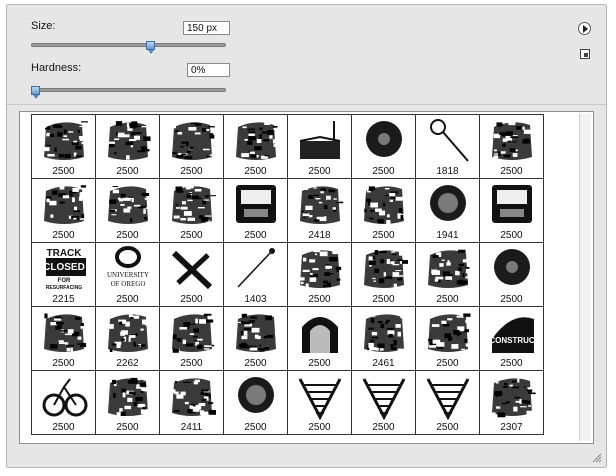 The height and width of the screenshot is (476, 616). I want to click on svg-text: CONSTRUC, so click(512, 340).